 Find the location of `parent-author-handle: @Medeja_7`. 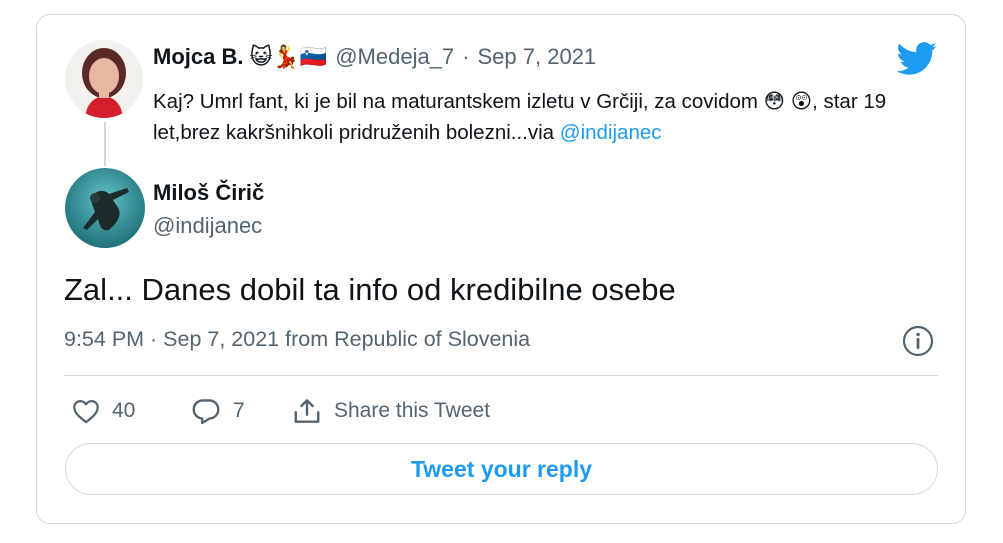

parent-author-handle: @Medeja_7 is located at coordinates (394, 57).